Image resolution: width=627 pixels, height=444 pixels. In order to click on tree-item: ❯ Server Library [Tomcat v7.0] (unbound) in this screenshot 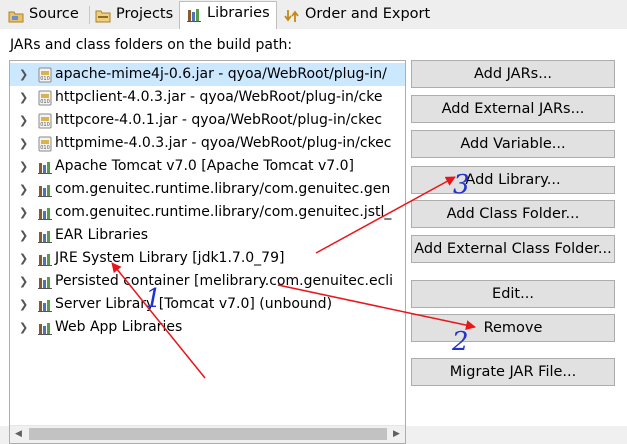, I will do `click(207, 304)`.